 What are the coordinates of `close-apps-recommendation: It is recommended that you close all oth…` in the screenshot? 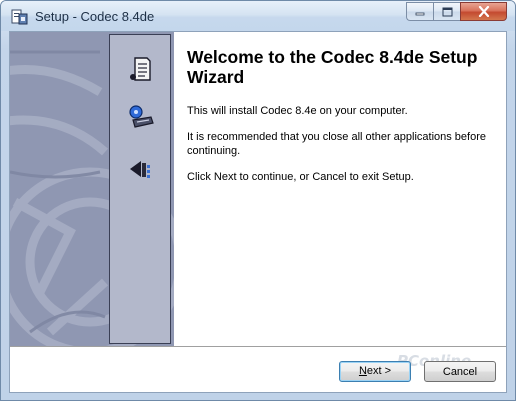 It's located at (336, 144).